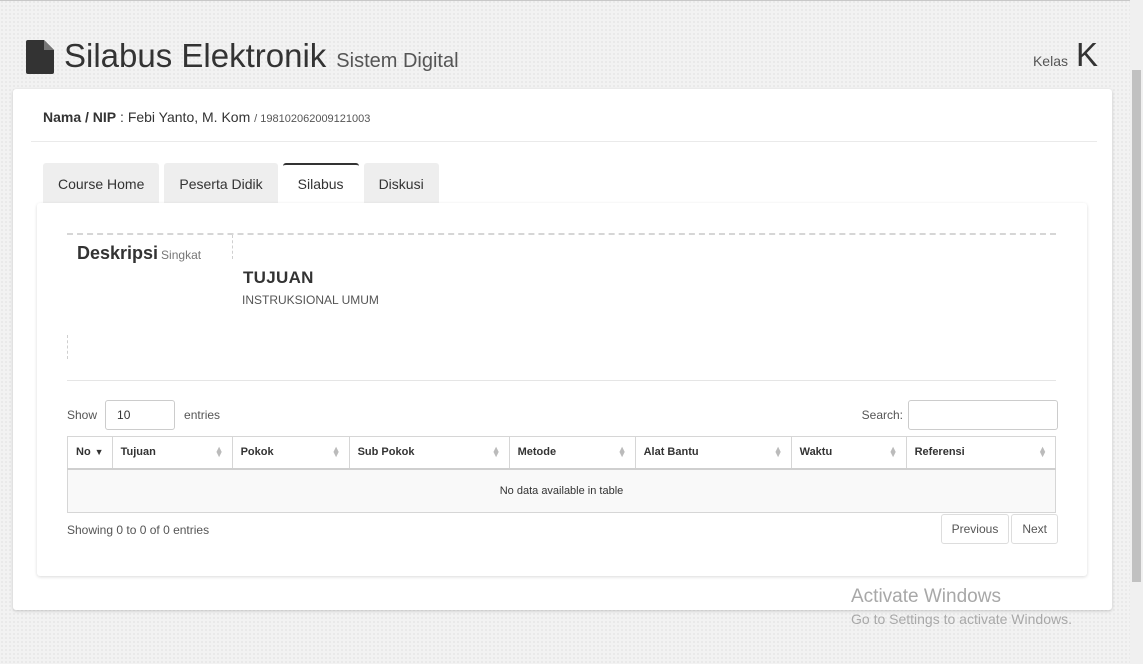  I want to click on search-control: Search:, so click(960, 415).